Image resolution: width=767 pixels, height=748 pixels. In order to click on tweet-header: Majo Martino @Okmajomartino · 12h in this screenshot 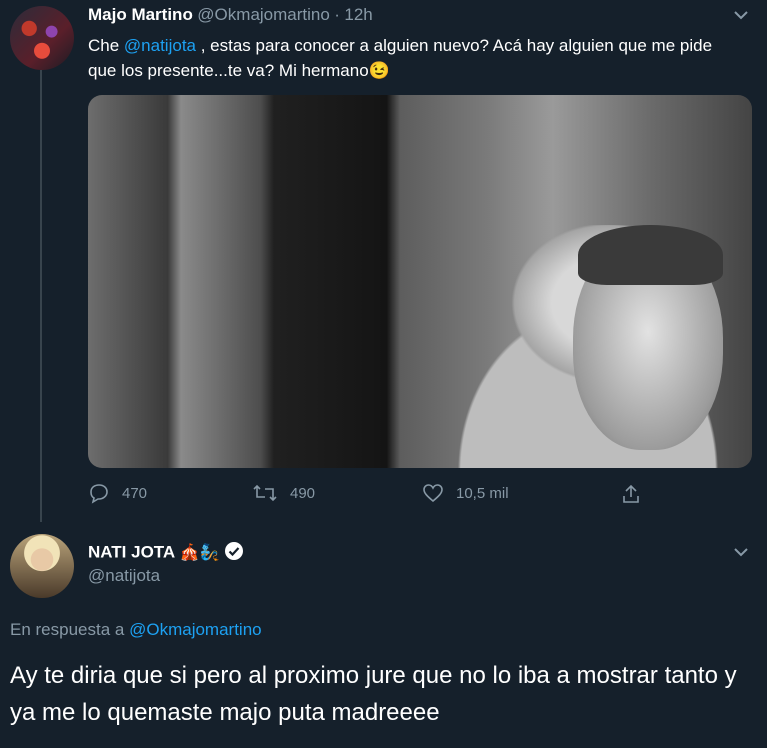, I will do `click(230, 15)`.